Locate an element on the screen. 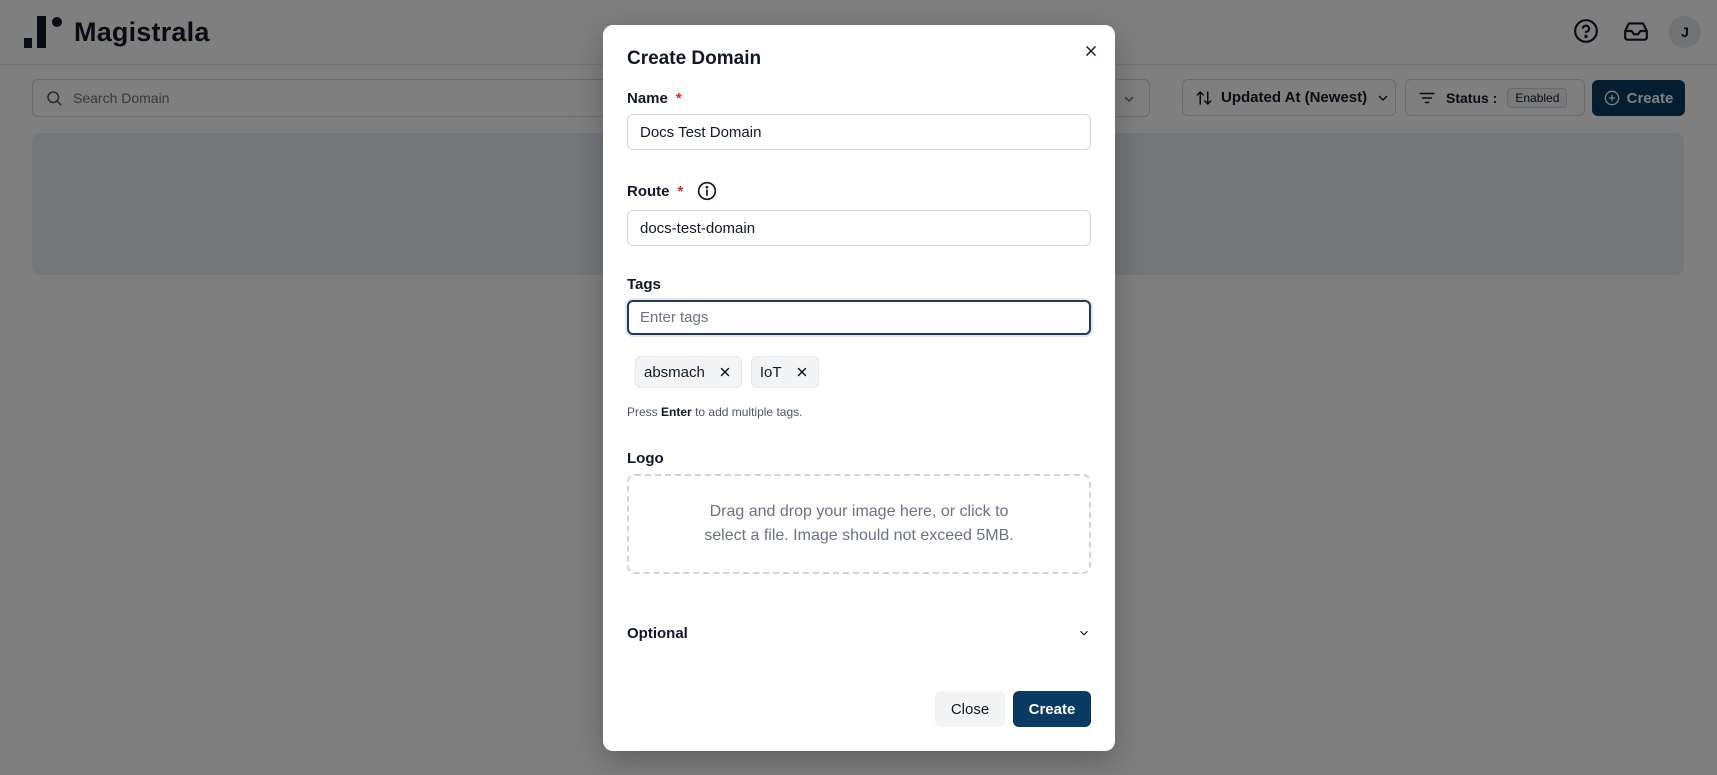 The width and height of the screenshot is (1717, 775). tag-chip: IoT is located at coordinates (784, 372).